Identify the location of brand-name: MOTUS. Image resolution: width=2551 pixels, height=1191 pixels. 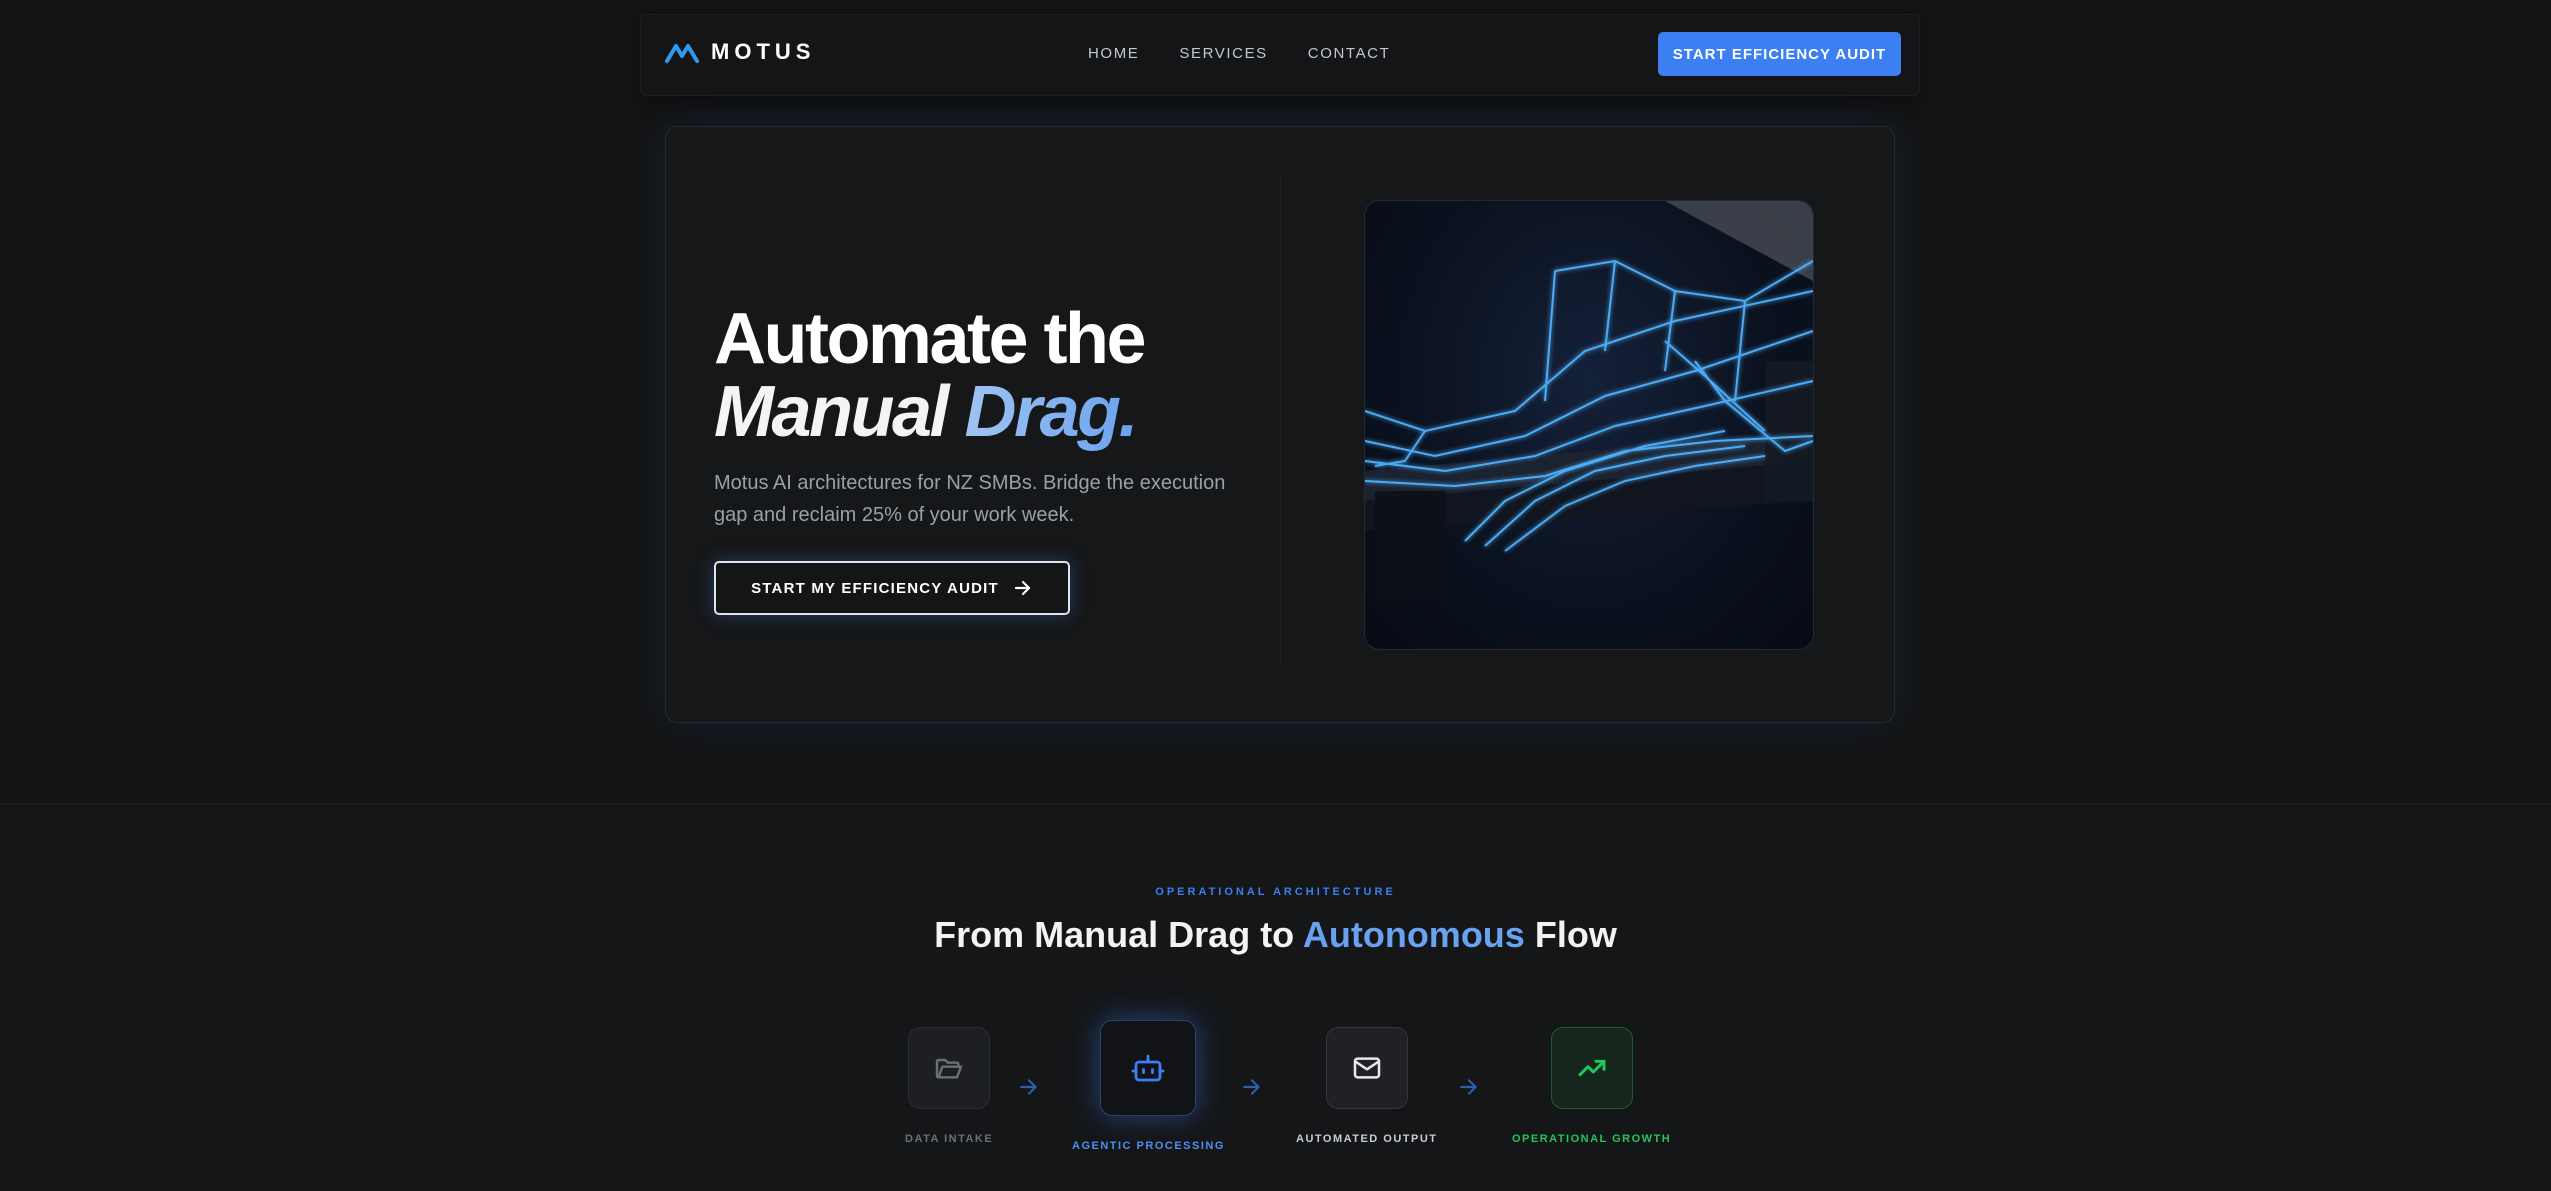
(763, 51).